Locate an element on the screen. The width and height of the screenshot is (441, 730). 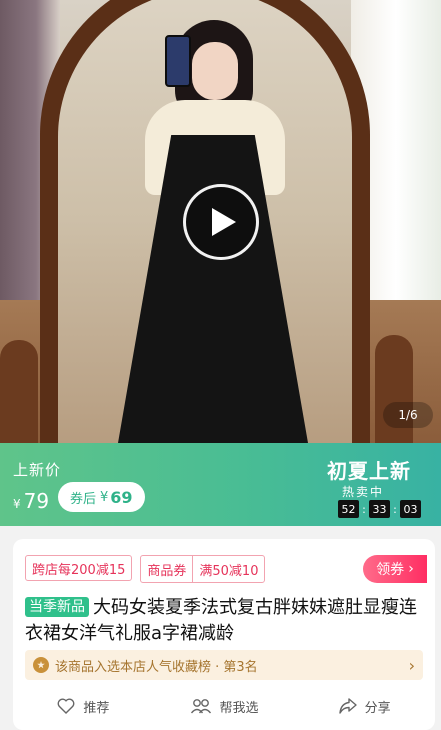
ranking-bar: 该商品入选本店人气收藏榜 · 第3名 › is located at coordinates (224, 665).